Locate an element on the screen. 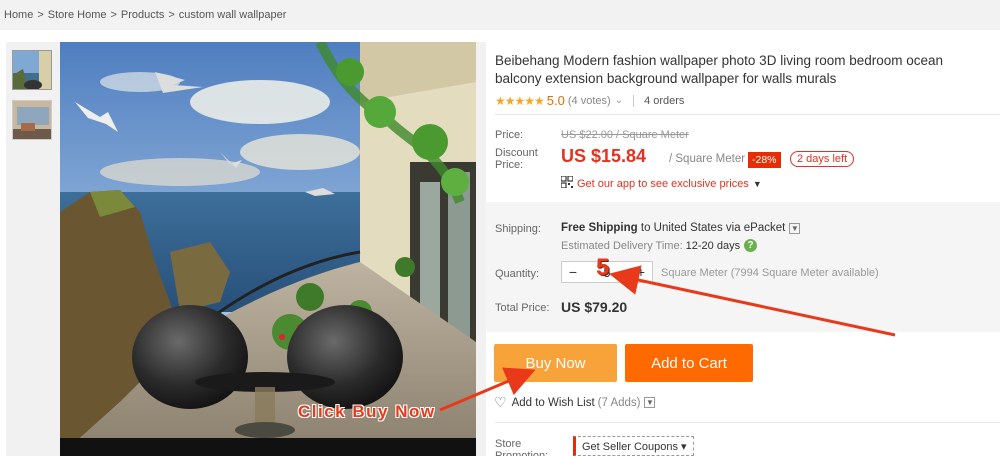  add-to-wishlist: ♡ Add to Wish List (7 Adds) ▼ is located at coordinates (575, 402).